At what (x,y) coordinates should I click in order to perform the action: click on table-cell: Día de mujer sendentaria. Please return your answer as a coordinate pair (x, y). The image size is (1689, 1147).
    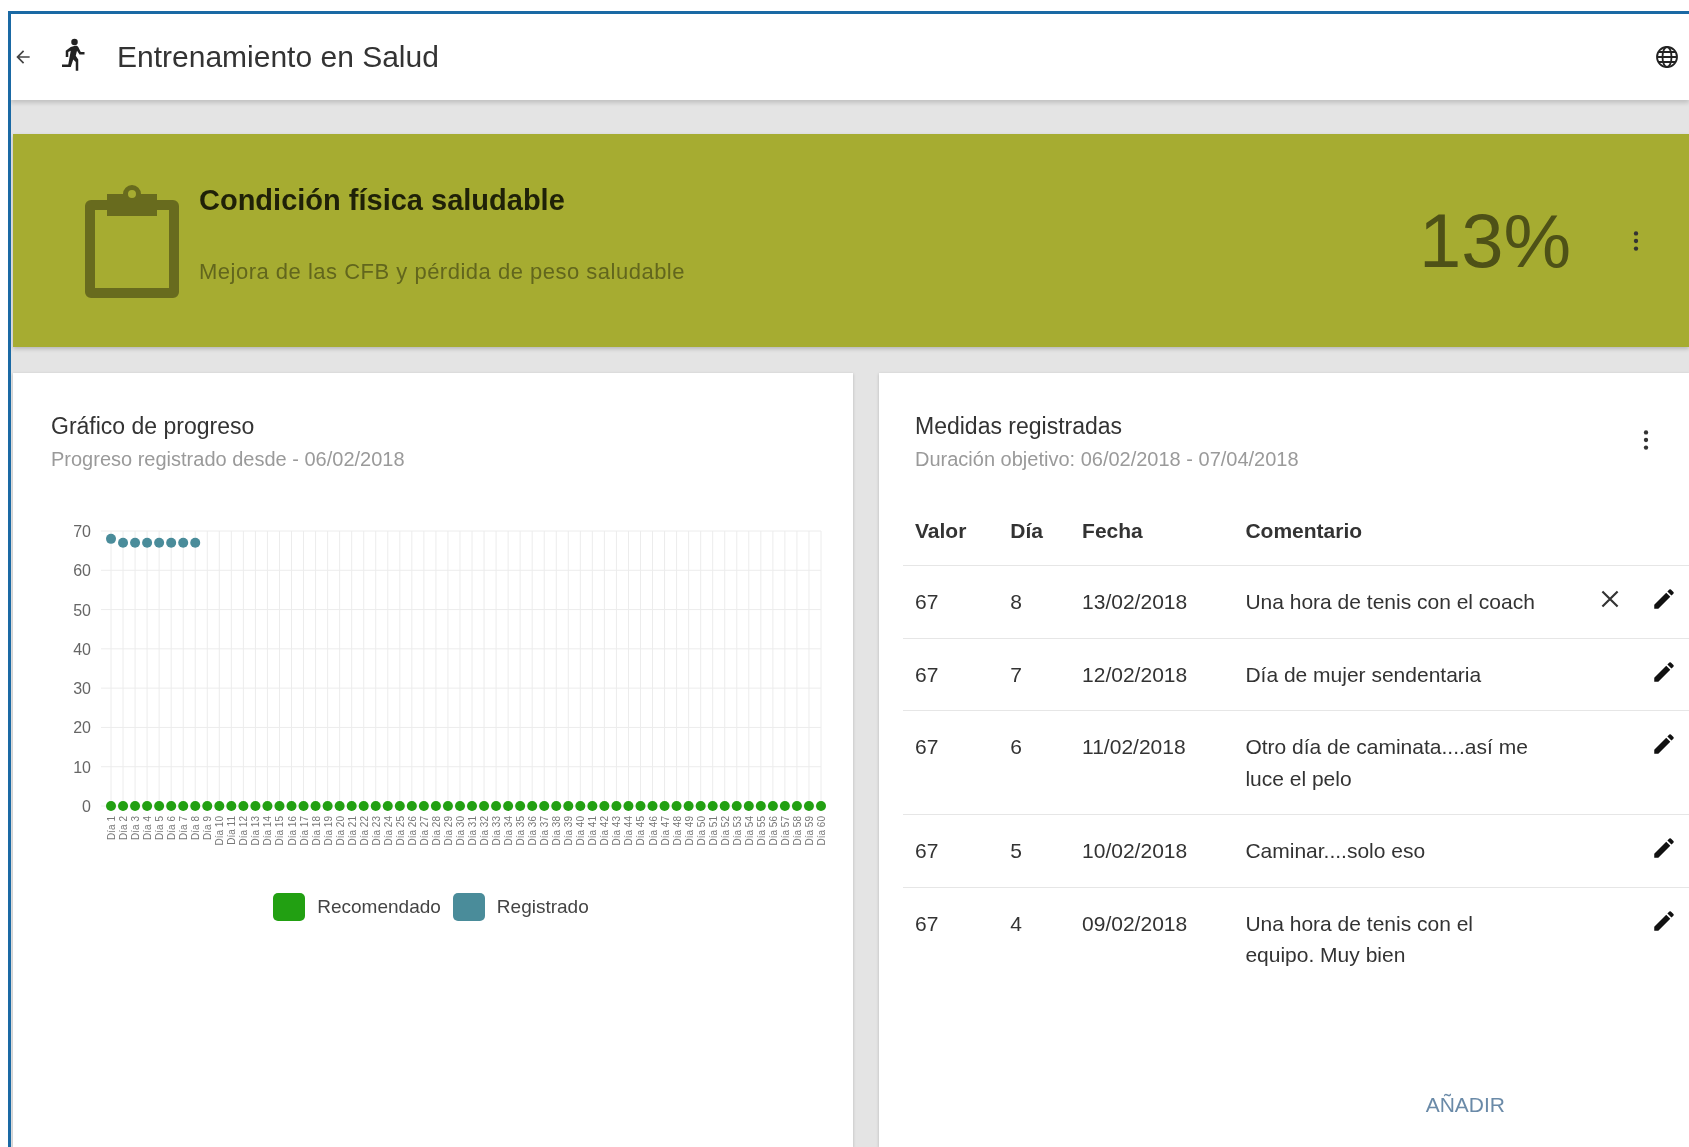
    Looking at the image, I should click on (1395, 674).